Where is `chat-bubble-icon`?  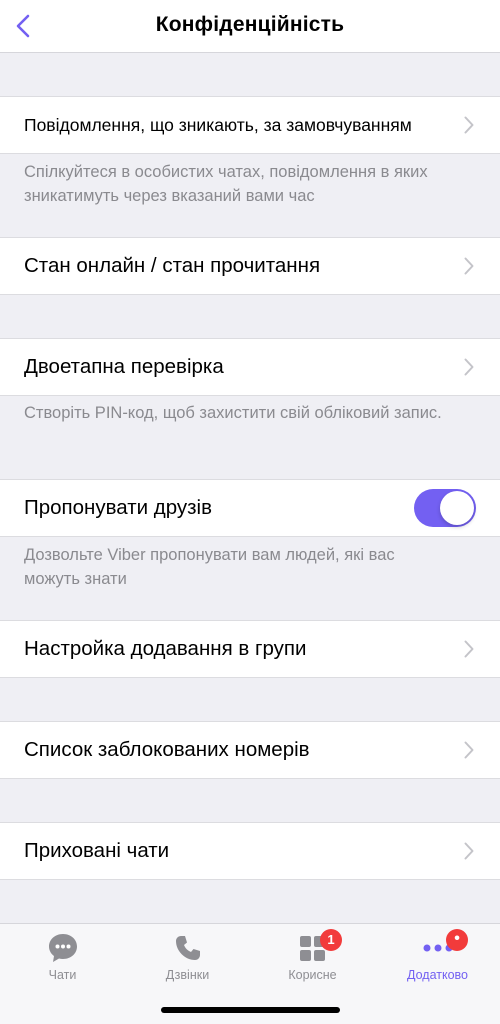
chat-bubble-icon is located at coordinates (63, 948).